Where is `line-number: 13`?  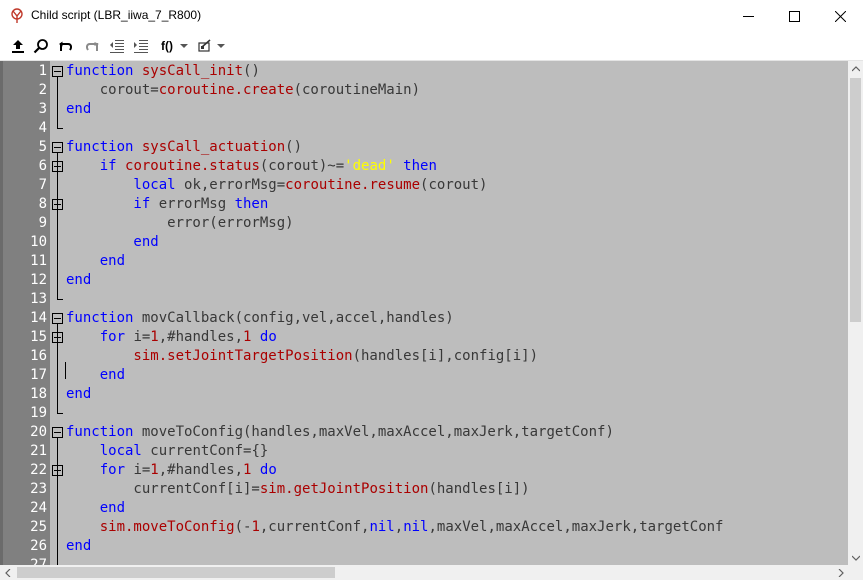 line-number: 13 is located at coordinates (38, 299).